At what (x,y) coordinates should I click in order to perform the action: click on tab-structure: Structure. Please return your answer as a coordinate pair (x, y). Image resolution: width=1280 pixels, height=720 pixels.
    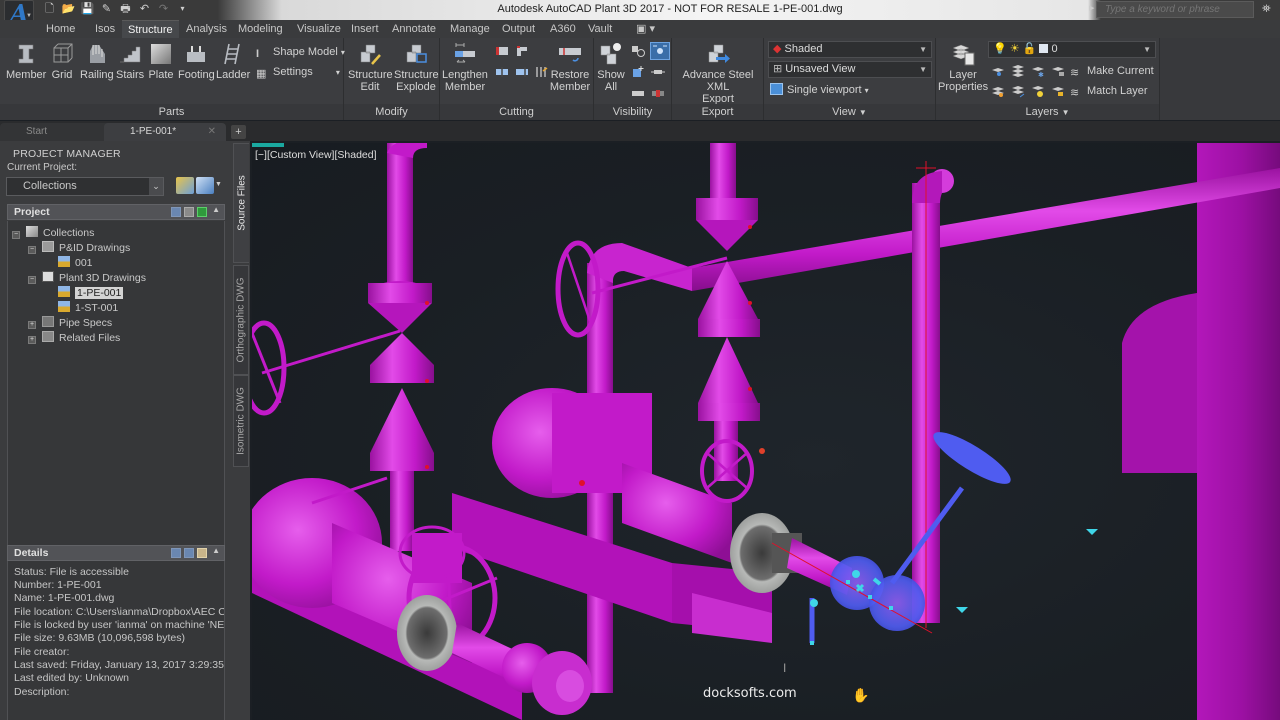
    Looking at the image, I should click on (150, 29).